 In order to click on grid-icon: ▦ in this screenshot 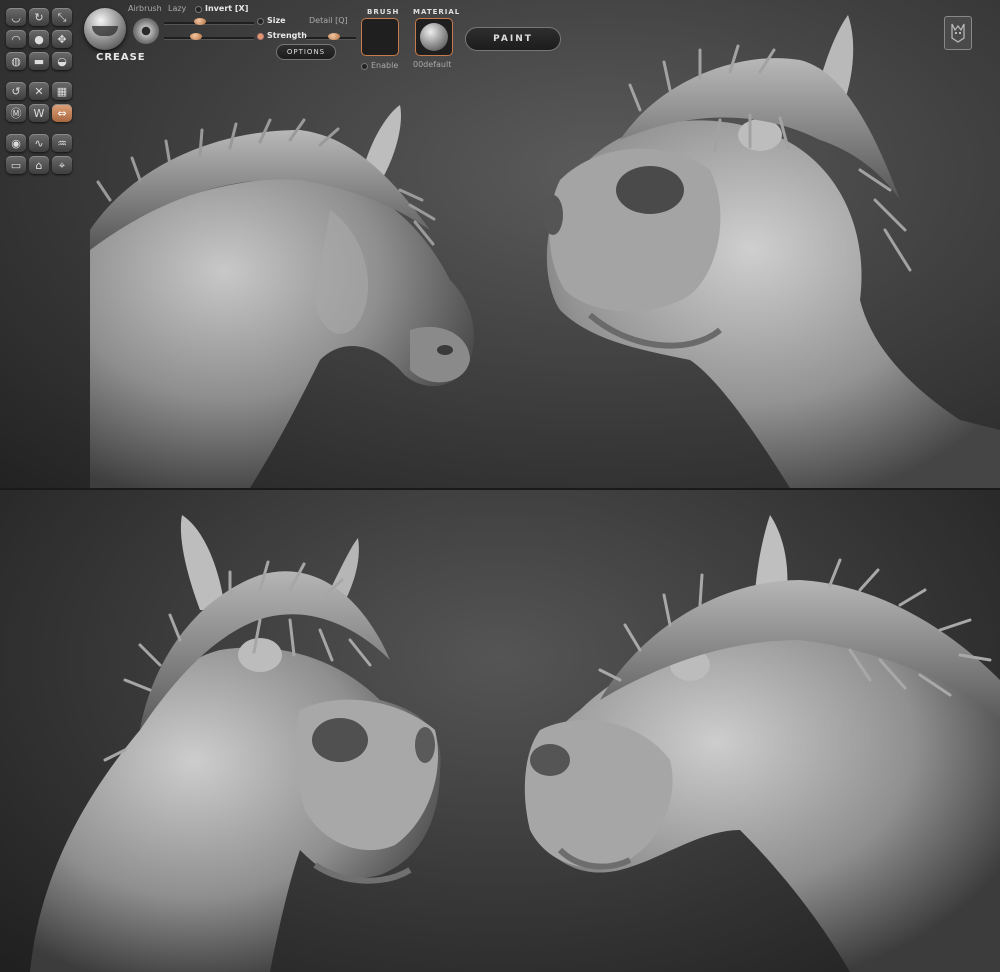, I will do `click(62, 91)`.